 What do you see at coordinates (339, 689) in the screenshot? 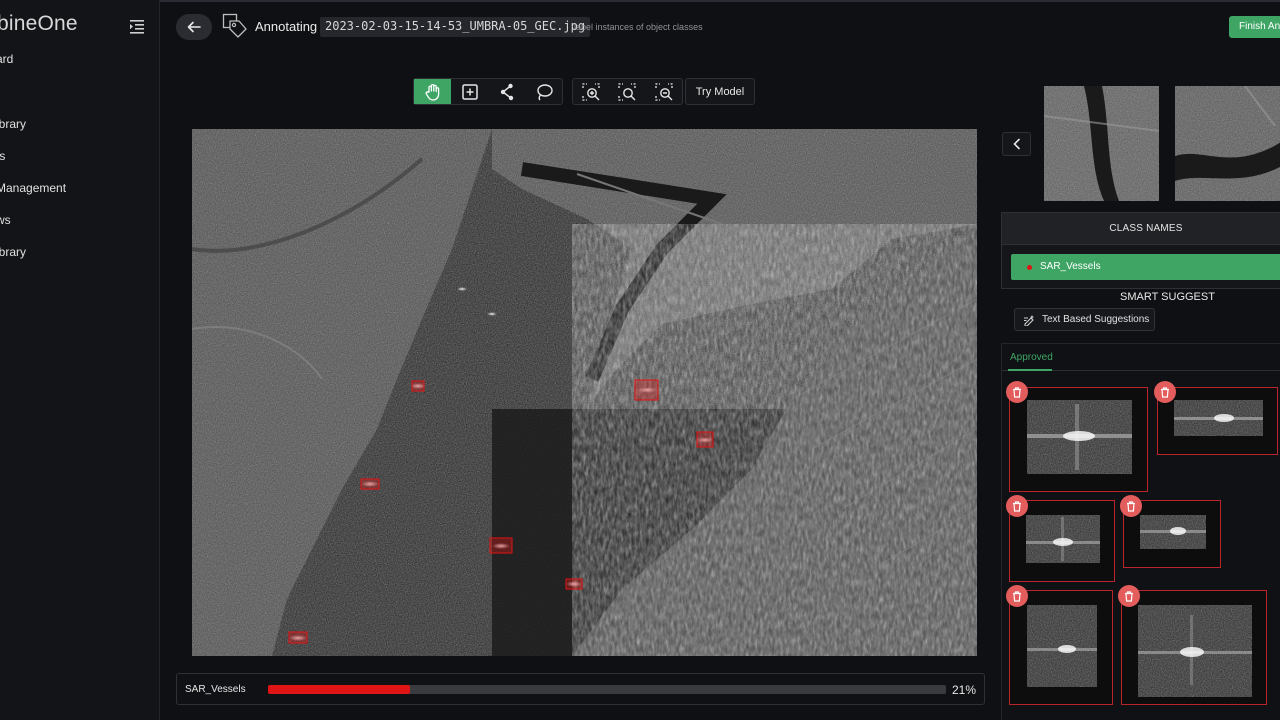
I see `progress-fill` at bounding box center [339, 689].